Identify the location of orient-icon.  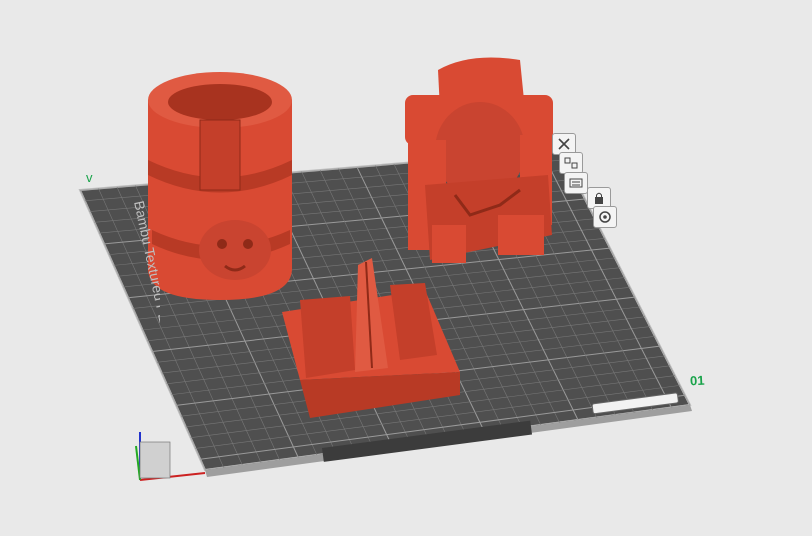
(576, 183).